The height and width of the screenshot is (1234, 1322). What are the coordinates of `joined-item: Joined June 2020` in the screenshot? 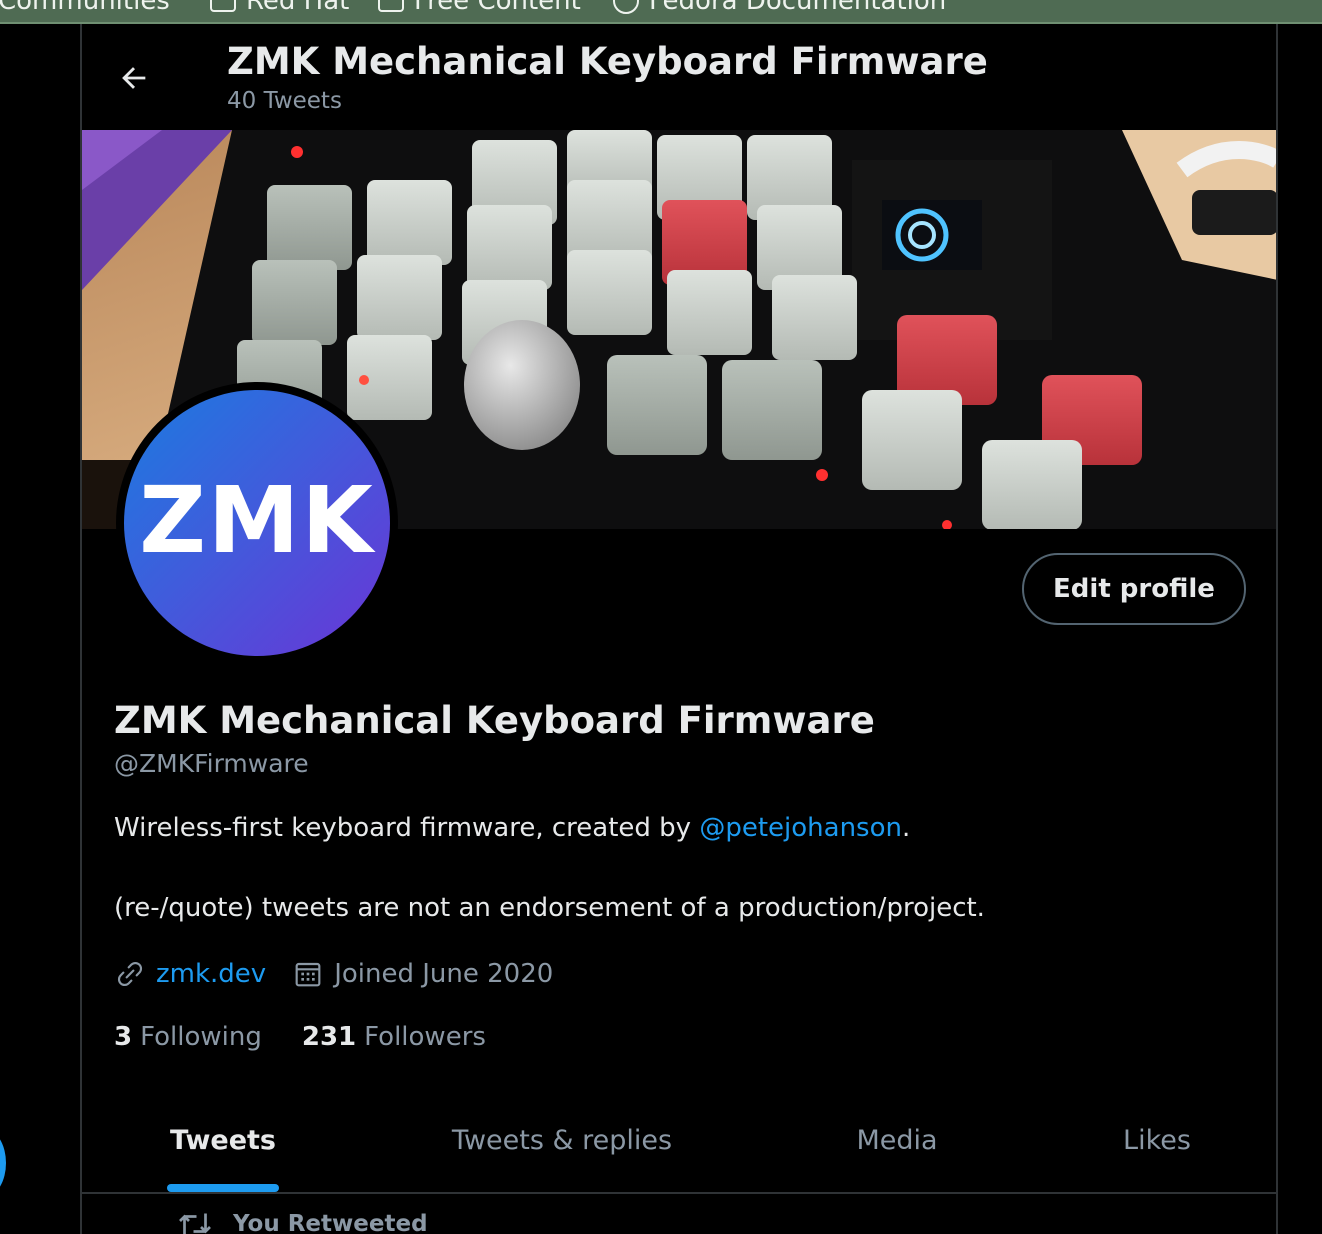 It's located at (422, 974).